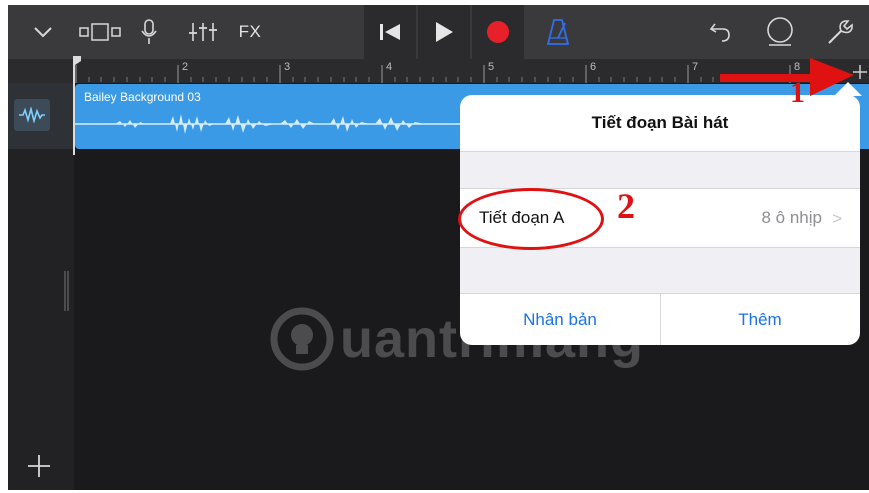  I want to click on play-icon, so click(444, 32).